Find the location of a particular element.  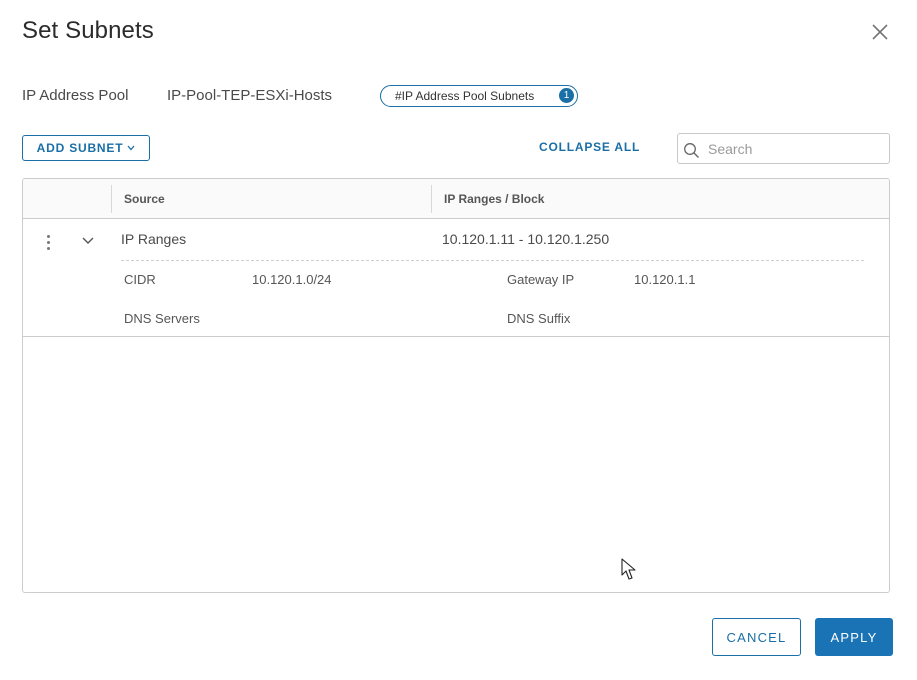

cidr-value: 10.120.1.0/24 is located at coordinates (292, 279).